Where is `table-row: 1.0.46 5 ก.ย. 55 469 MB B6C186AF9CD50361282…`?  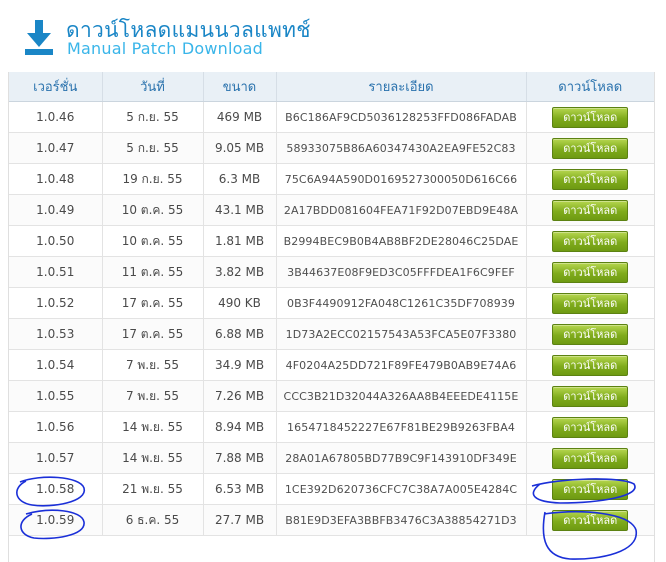
table-row: 1.0.46 5 ก.ย. 55 469 MB B6C186AF9CD50361282… is located at coordinates (331, 117).